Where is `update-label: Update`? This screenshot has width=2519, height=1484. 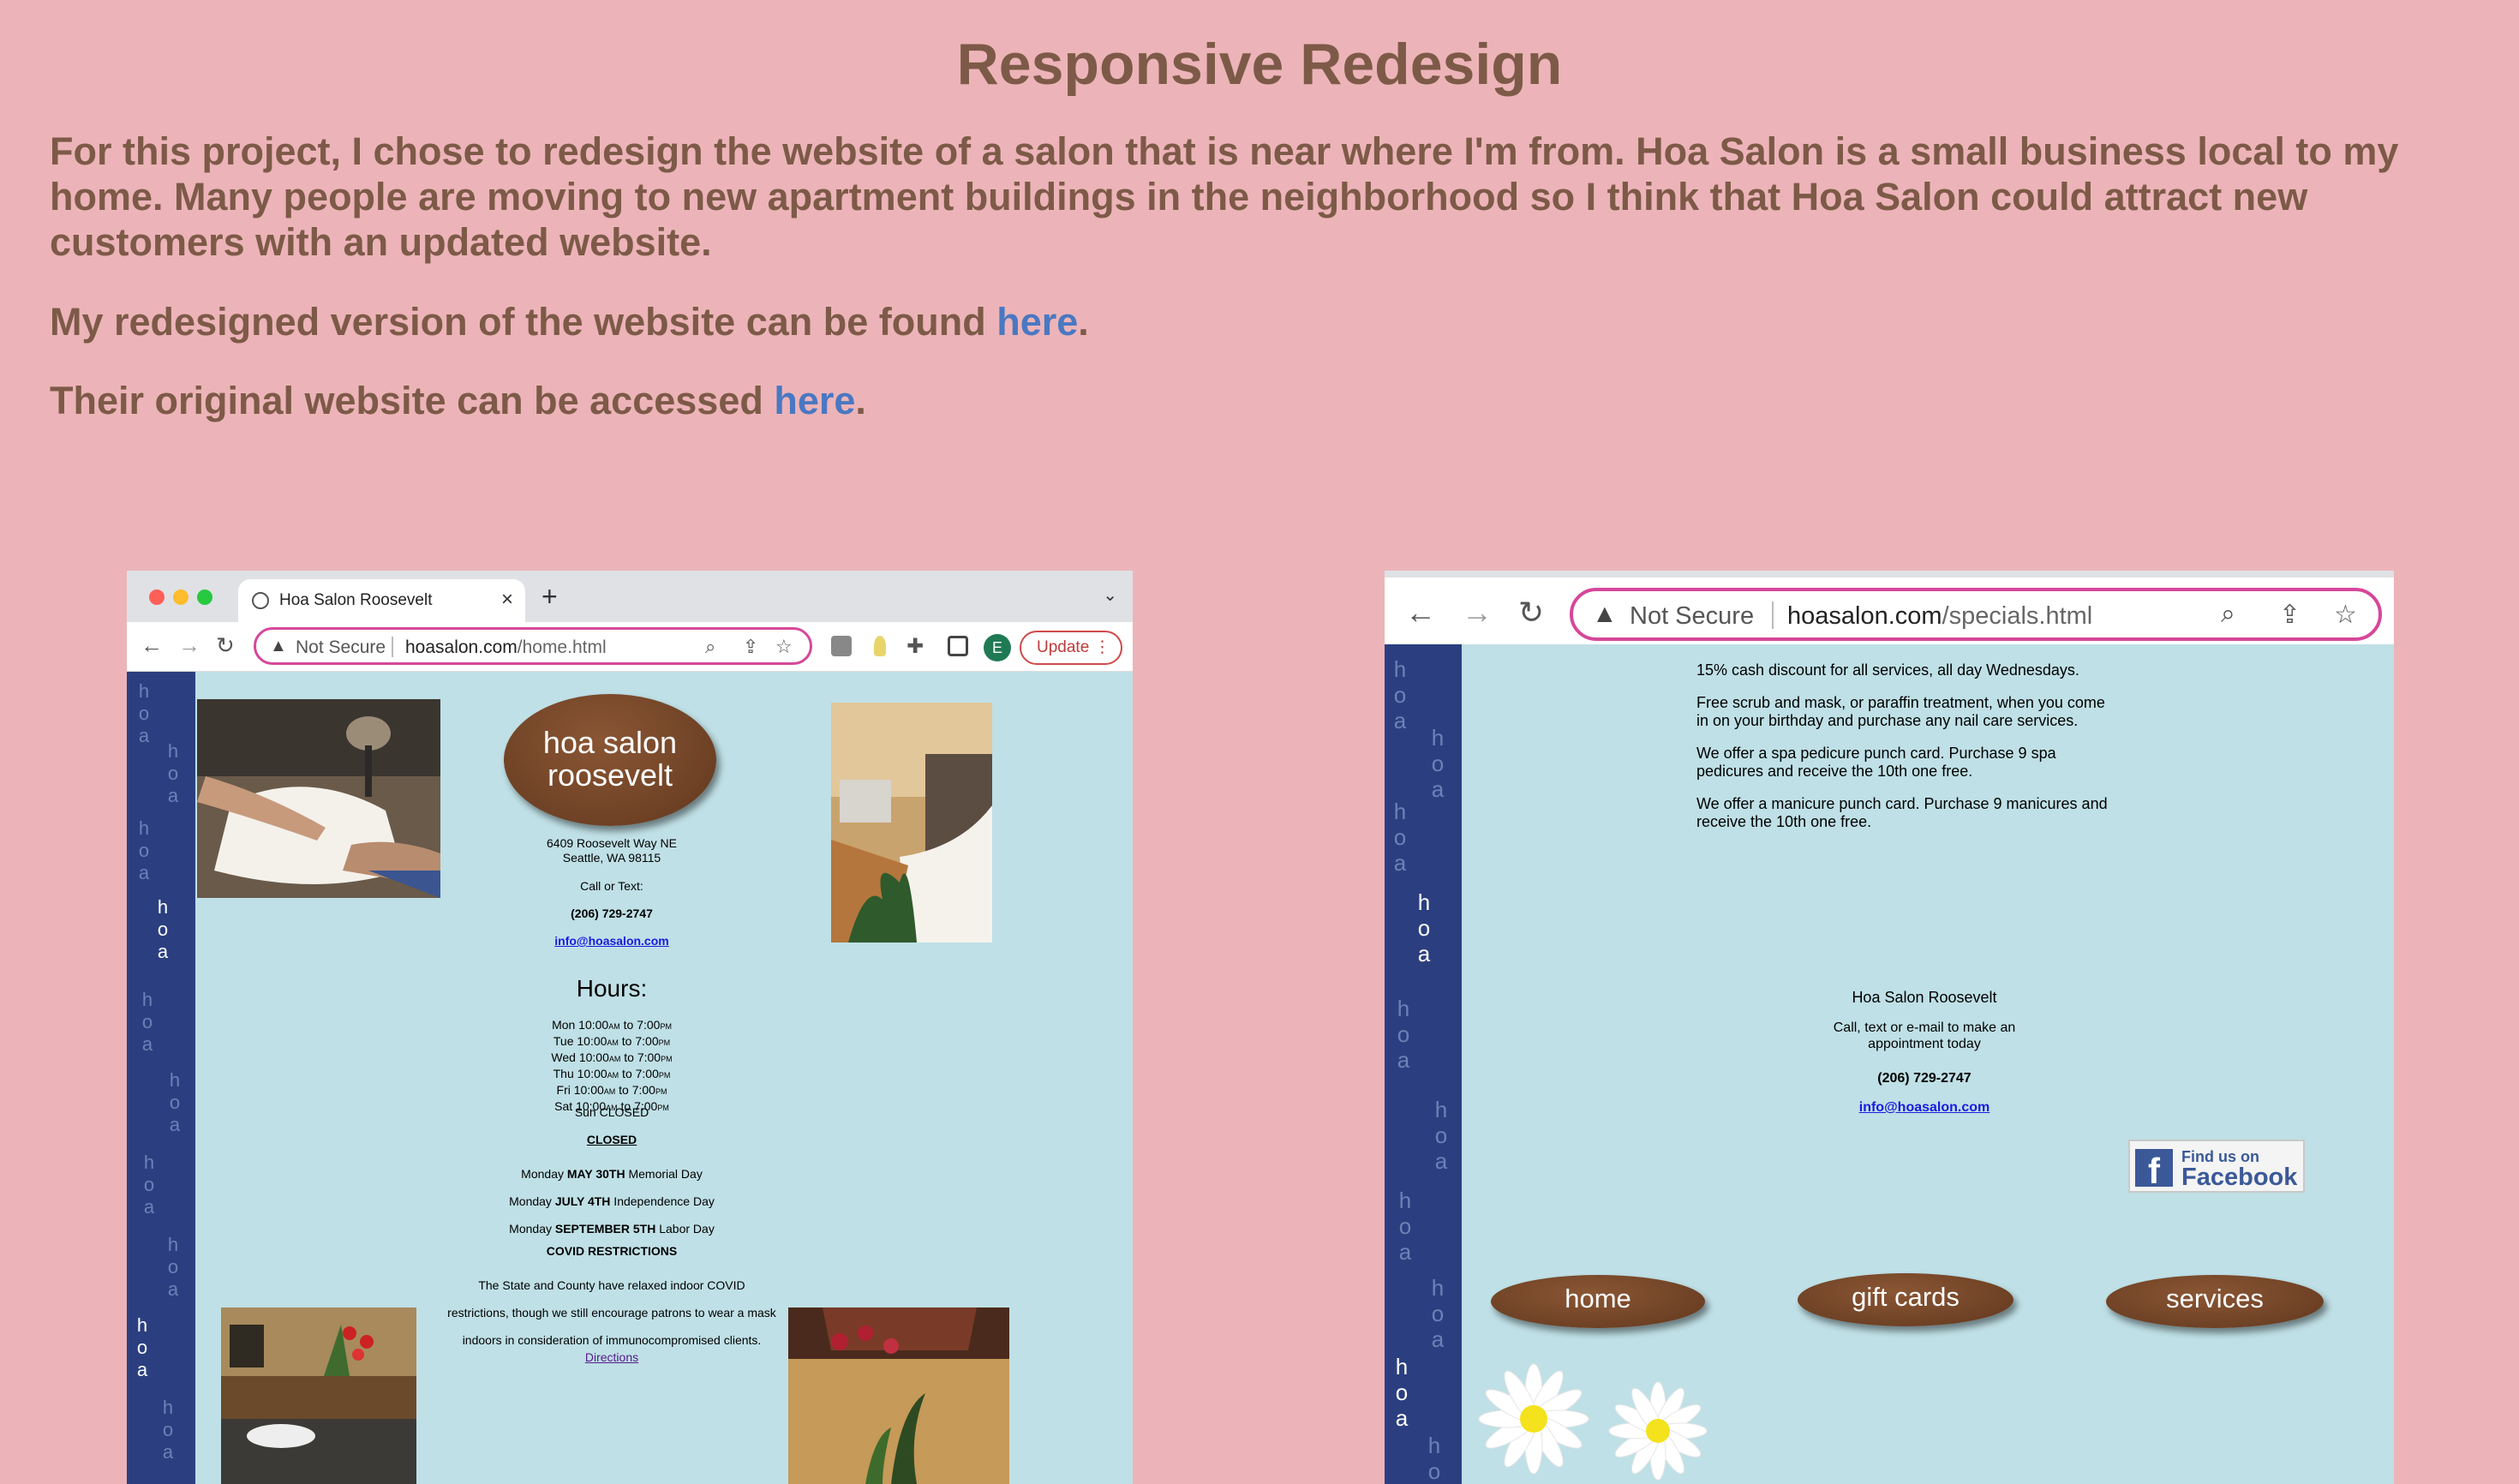 update-label: Update is located at coordinates (1063, 647).